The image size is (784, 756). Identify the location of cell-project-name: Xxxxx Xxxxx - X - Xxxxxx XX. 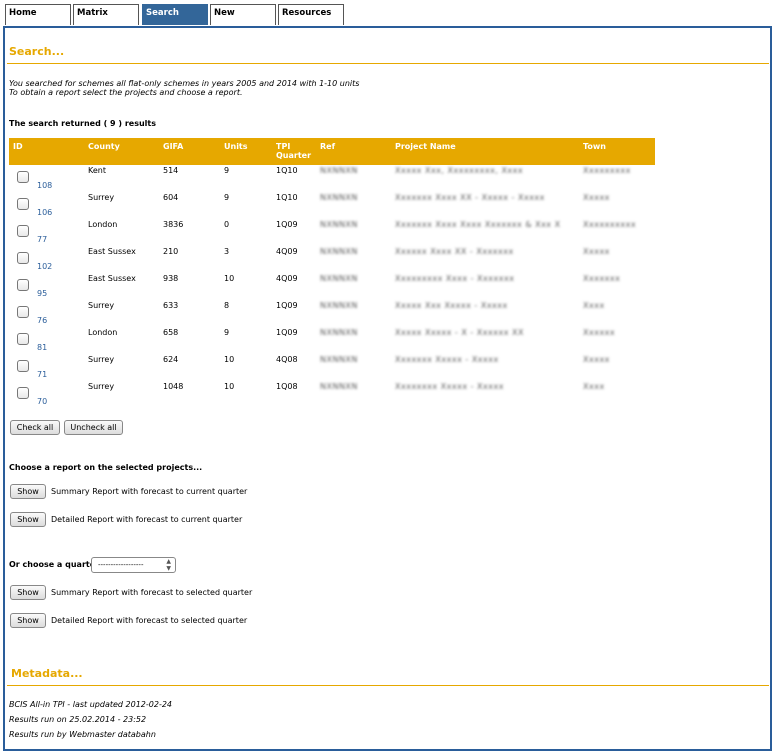
(459, 332).